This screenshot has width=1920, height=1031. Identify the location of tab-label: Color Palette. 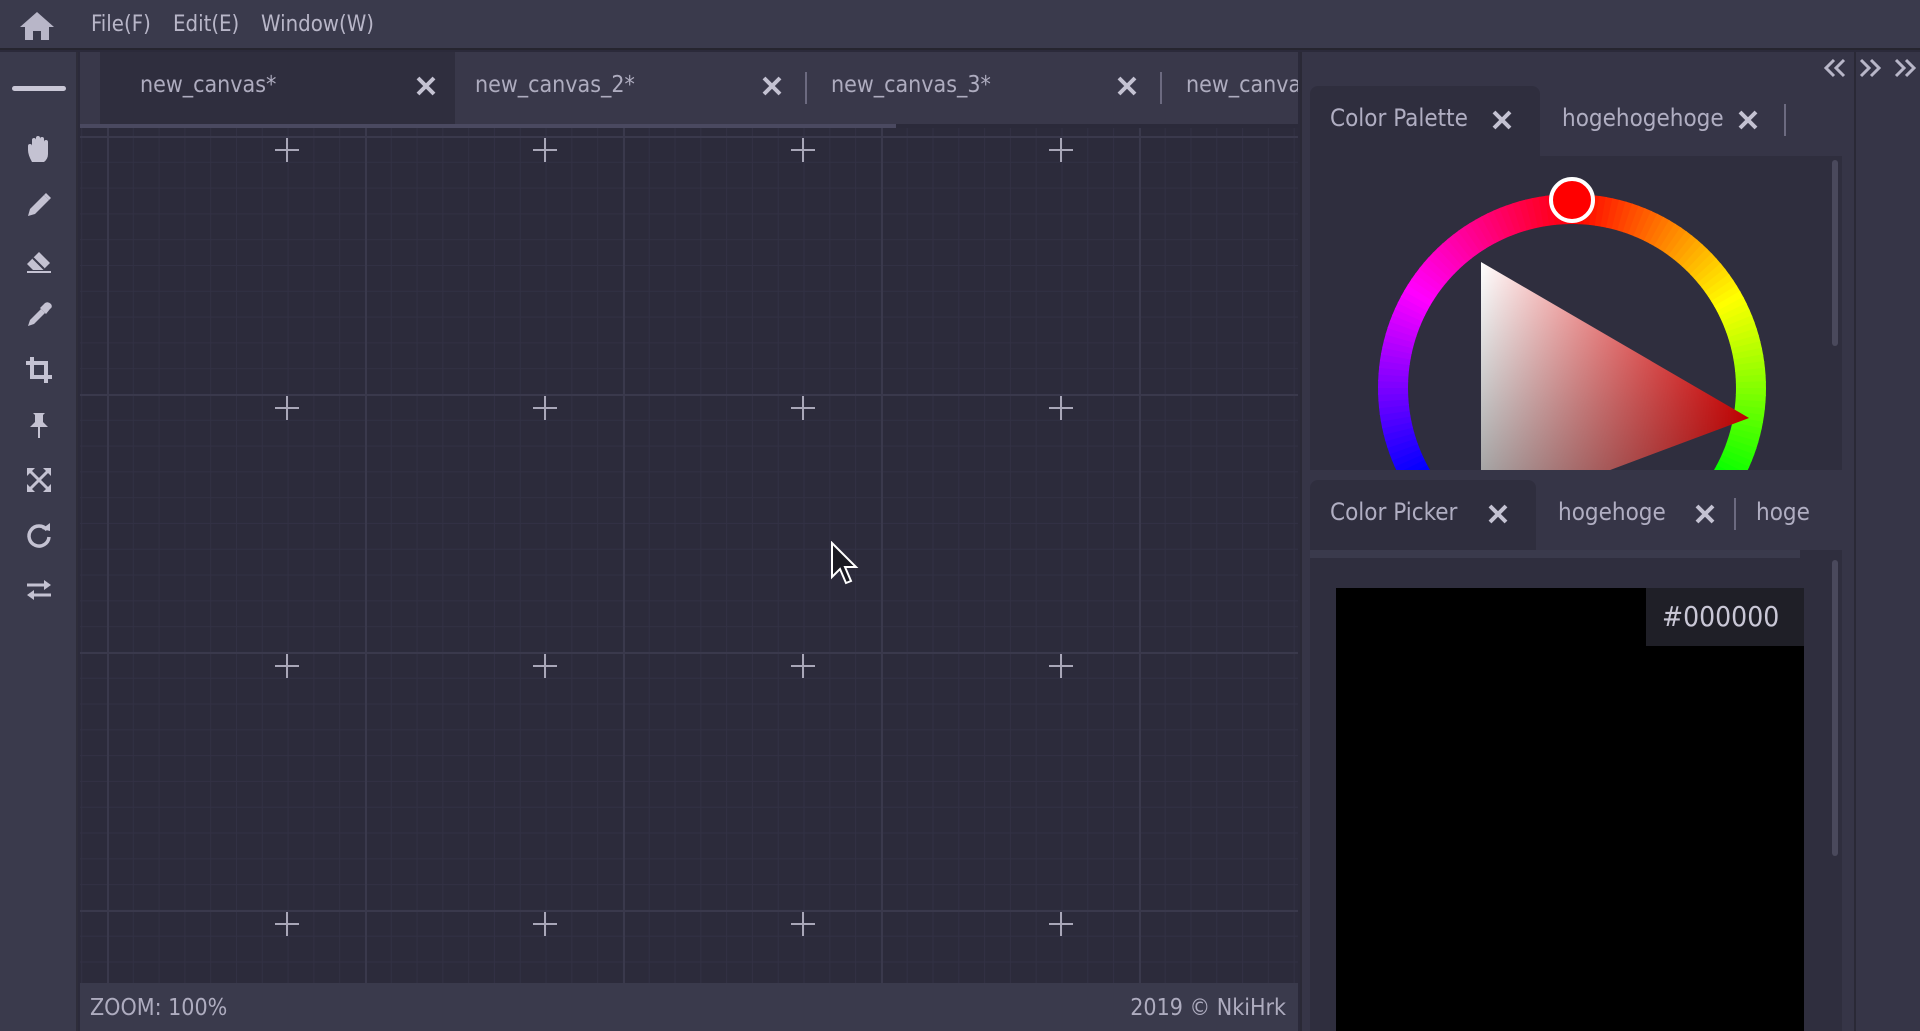
(1399, 118).